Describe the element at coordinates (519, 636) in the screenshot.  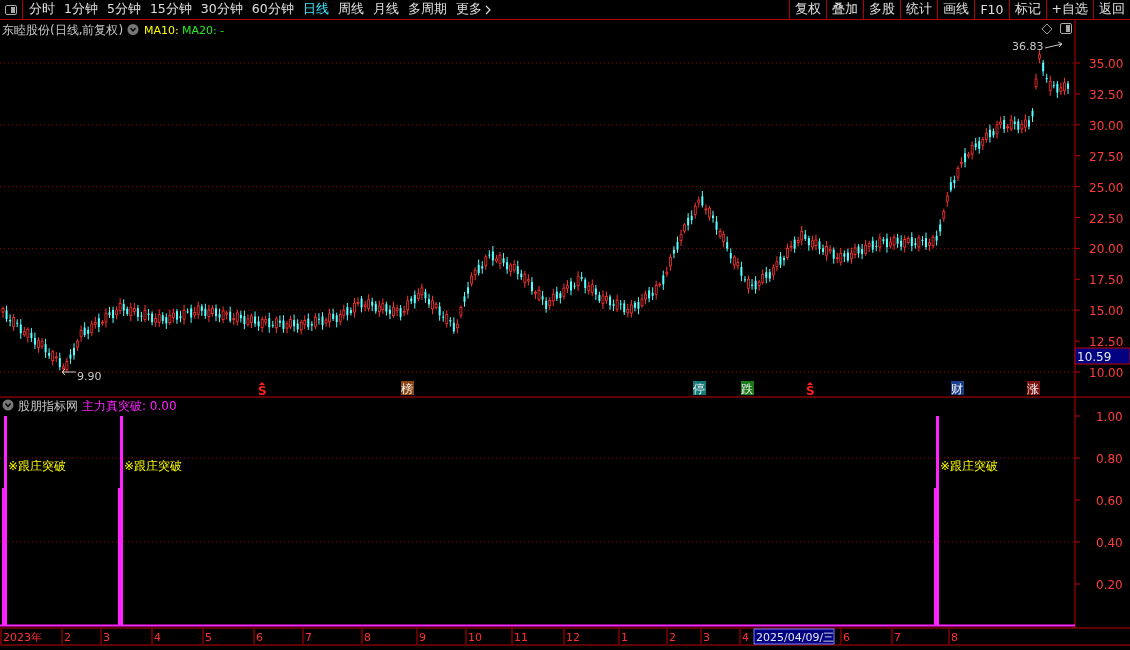
I see `date-axis-label: 11` at that location.